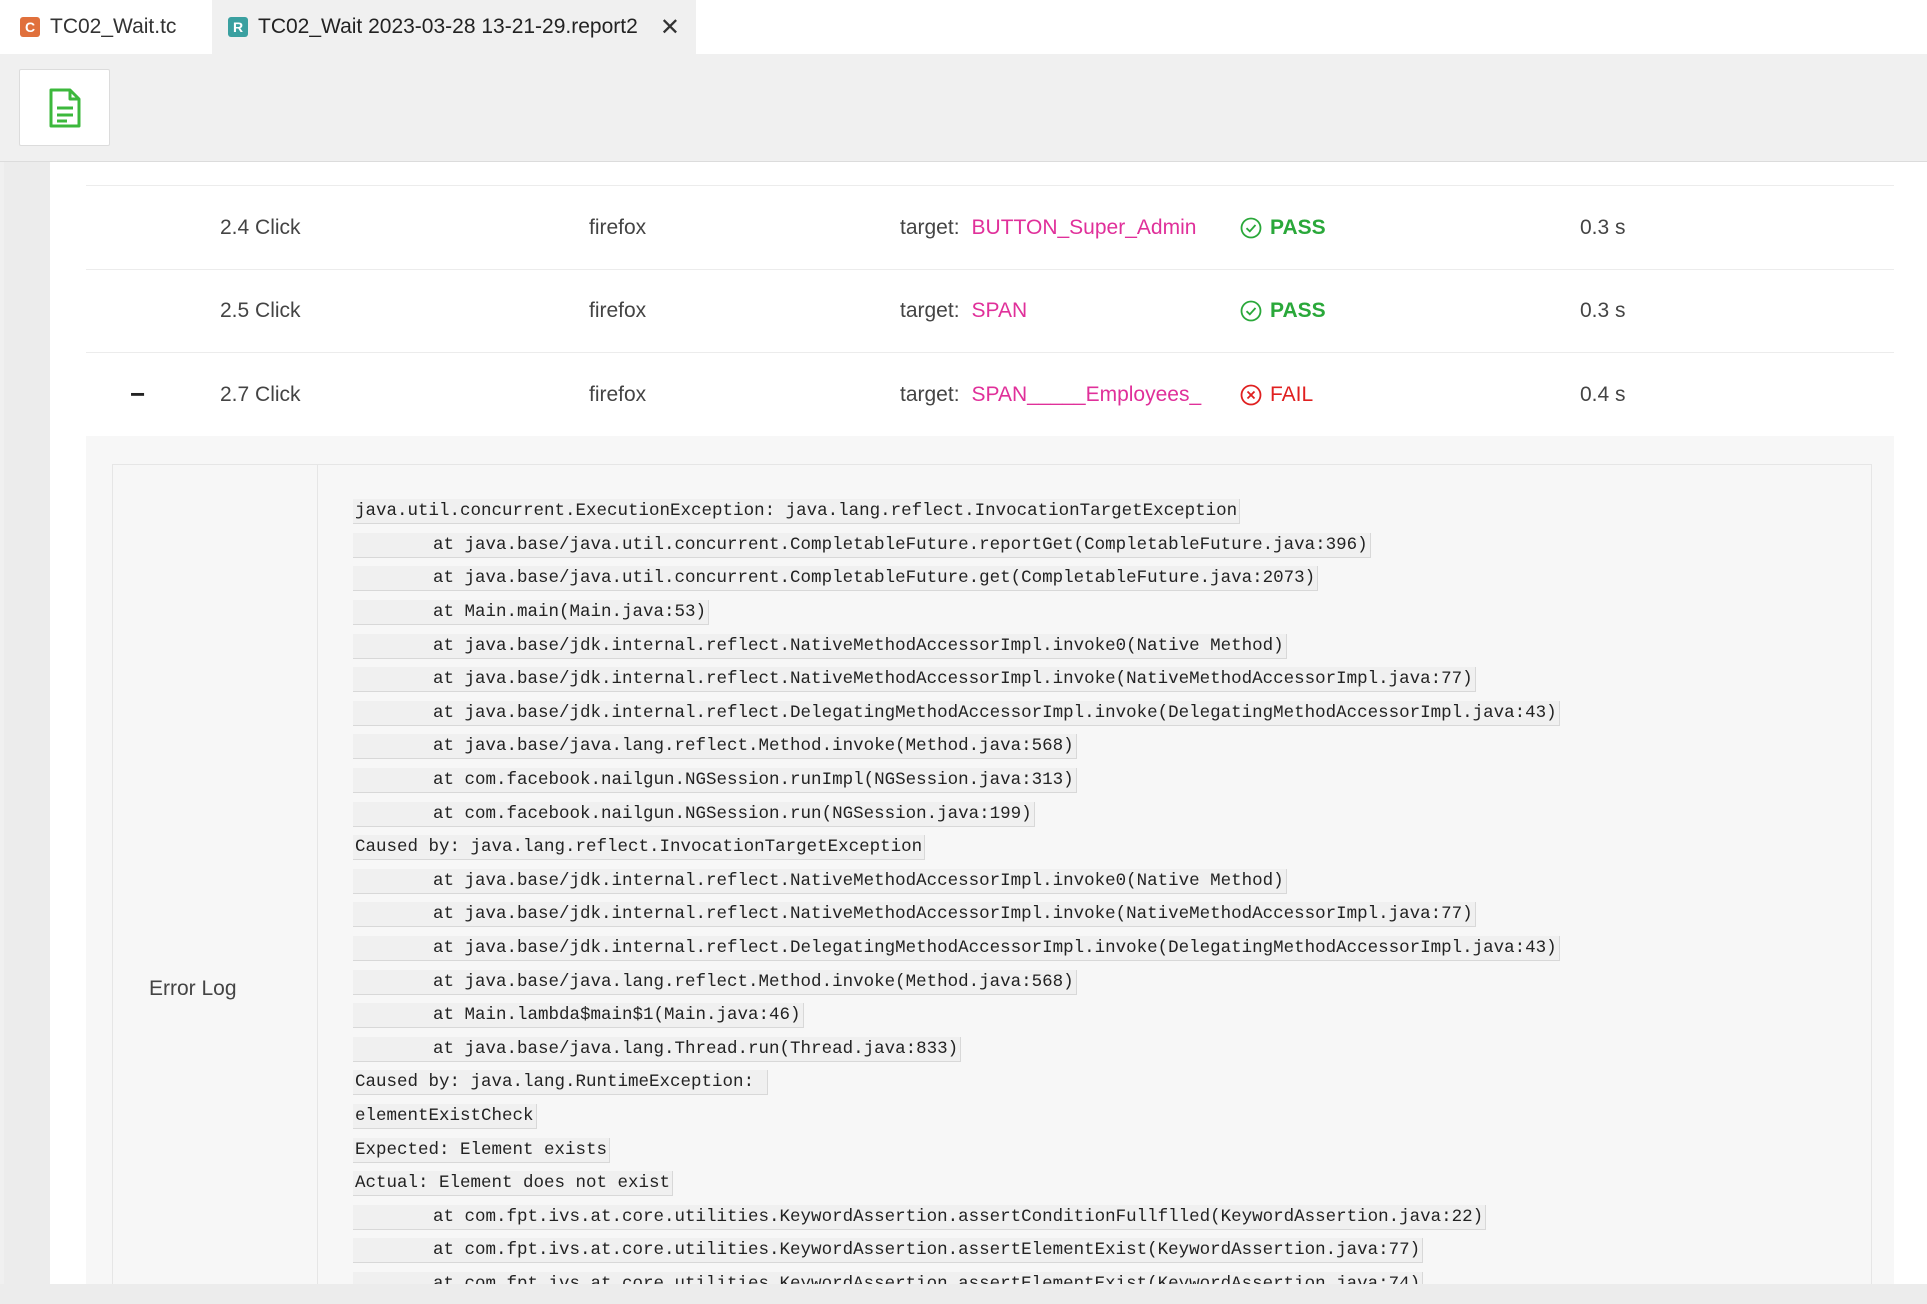 The image size is (1927, 1304). Describe the element at coordinates (1084, 227) in the screenshot. I see `target-value: BUTTON_Super_Admin` at that location.